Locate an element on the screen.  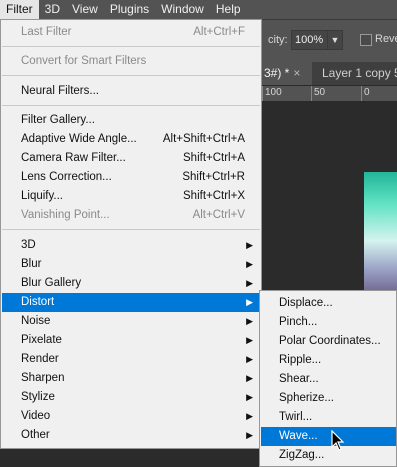
menu-window: Window is located at coordinates (182, 9).